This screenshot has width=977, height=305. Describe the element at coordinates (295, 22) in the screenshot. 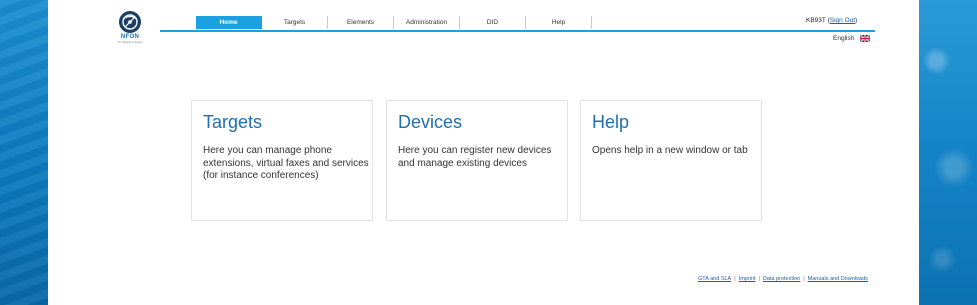

I see `nav-tab-targets: Targets` at that location.